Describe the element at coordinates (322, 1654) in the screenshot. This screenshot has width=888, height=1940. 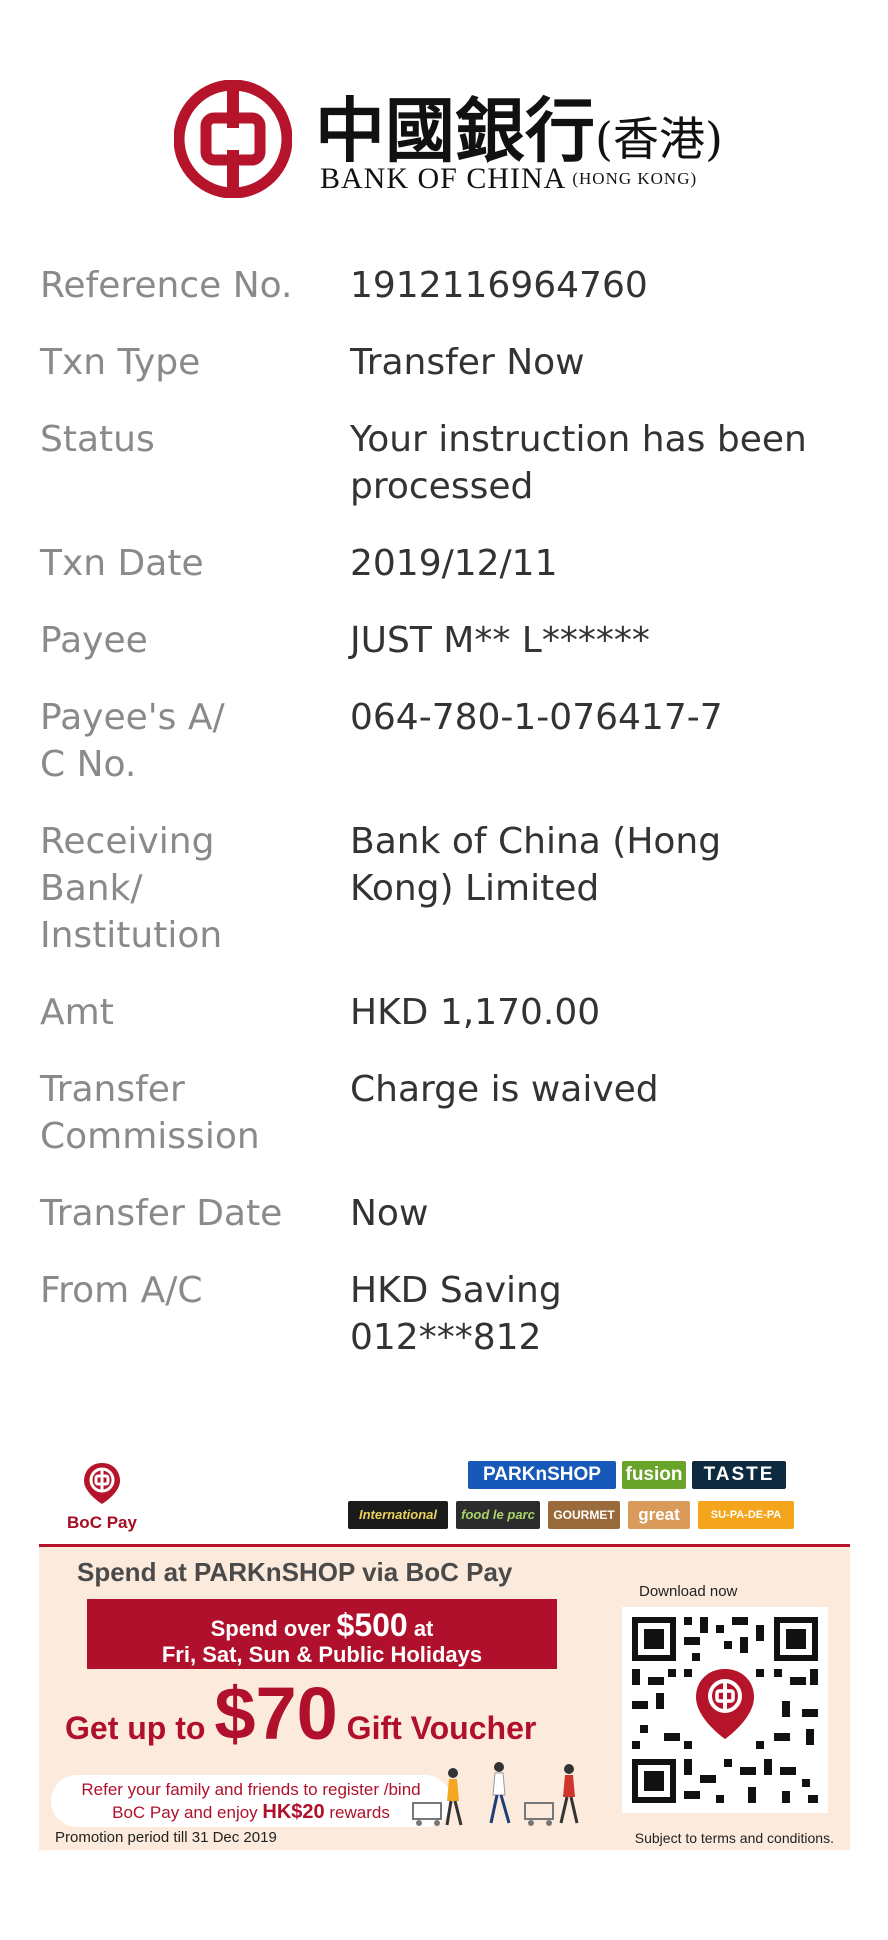
I see `promo-line-2: Fri, Sat, Sun & Public Holidays` at that location.